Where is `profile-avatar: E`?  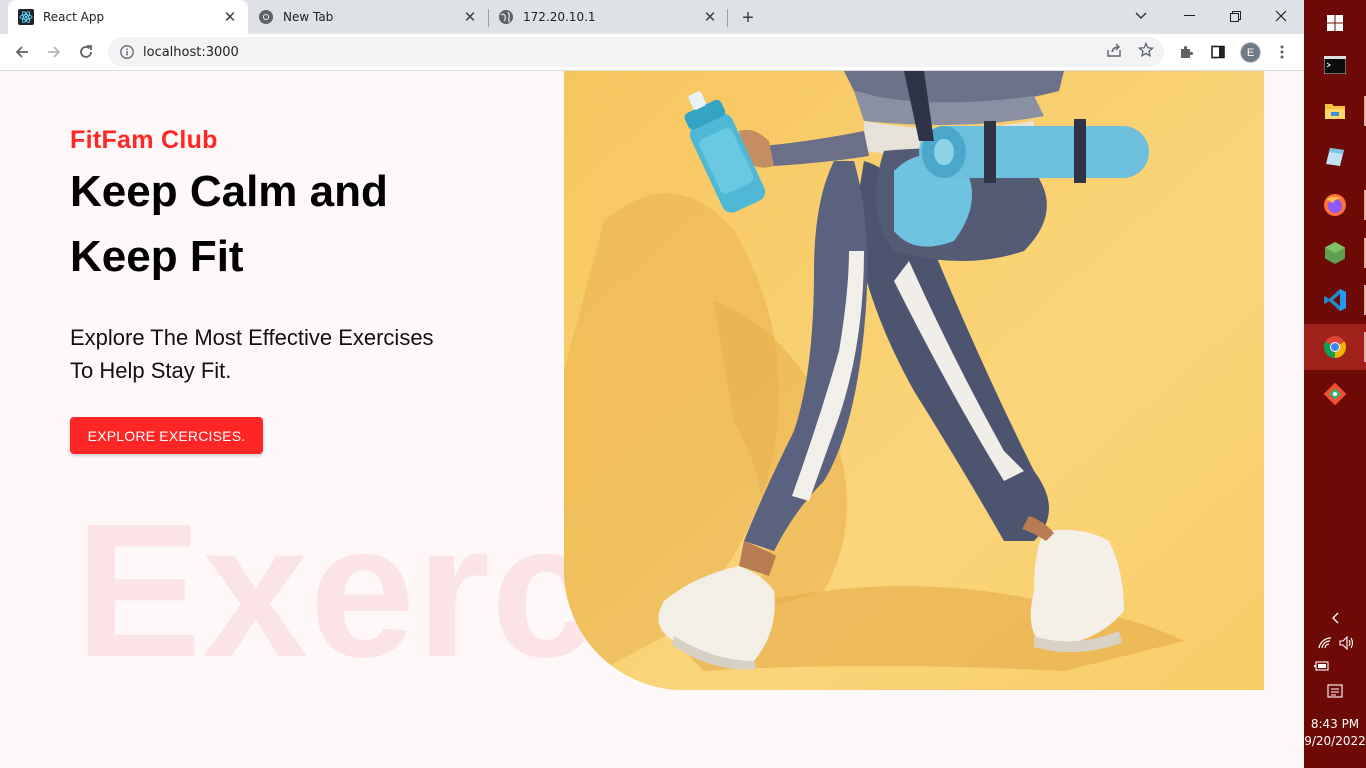
profile-avatar: E is located at coordinates (1250, 52).